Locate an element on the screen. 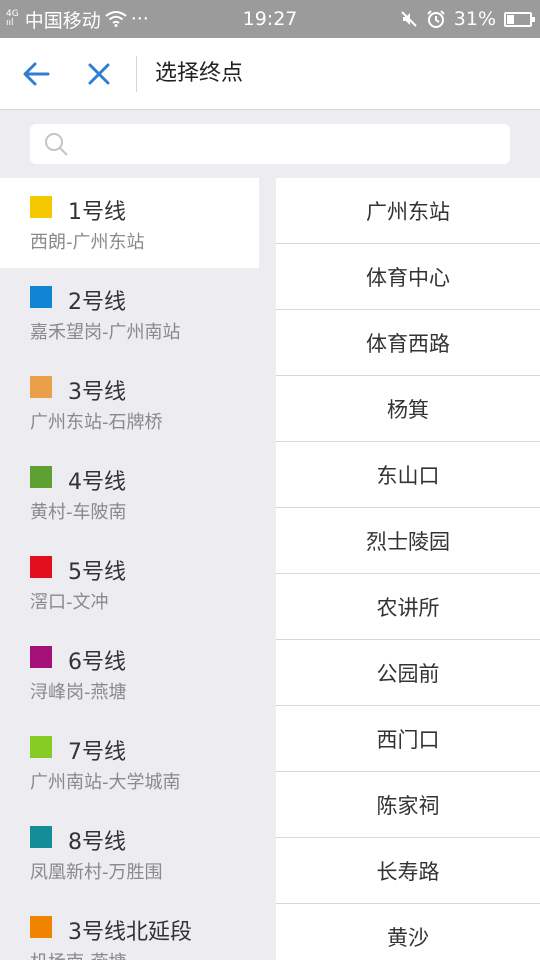  line-item: 5号线滘口-文冲 is located at coordinates (129, 583).